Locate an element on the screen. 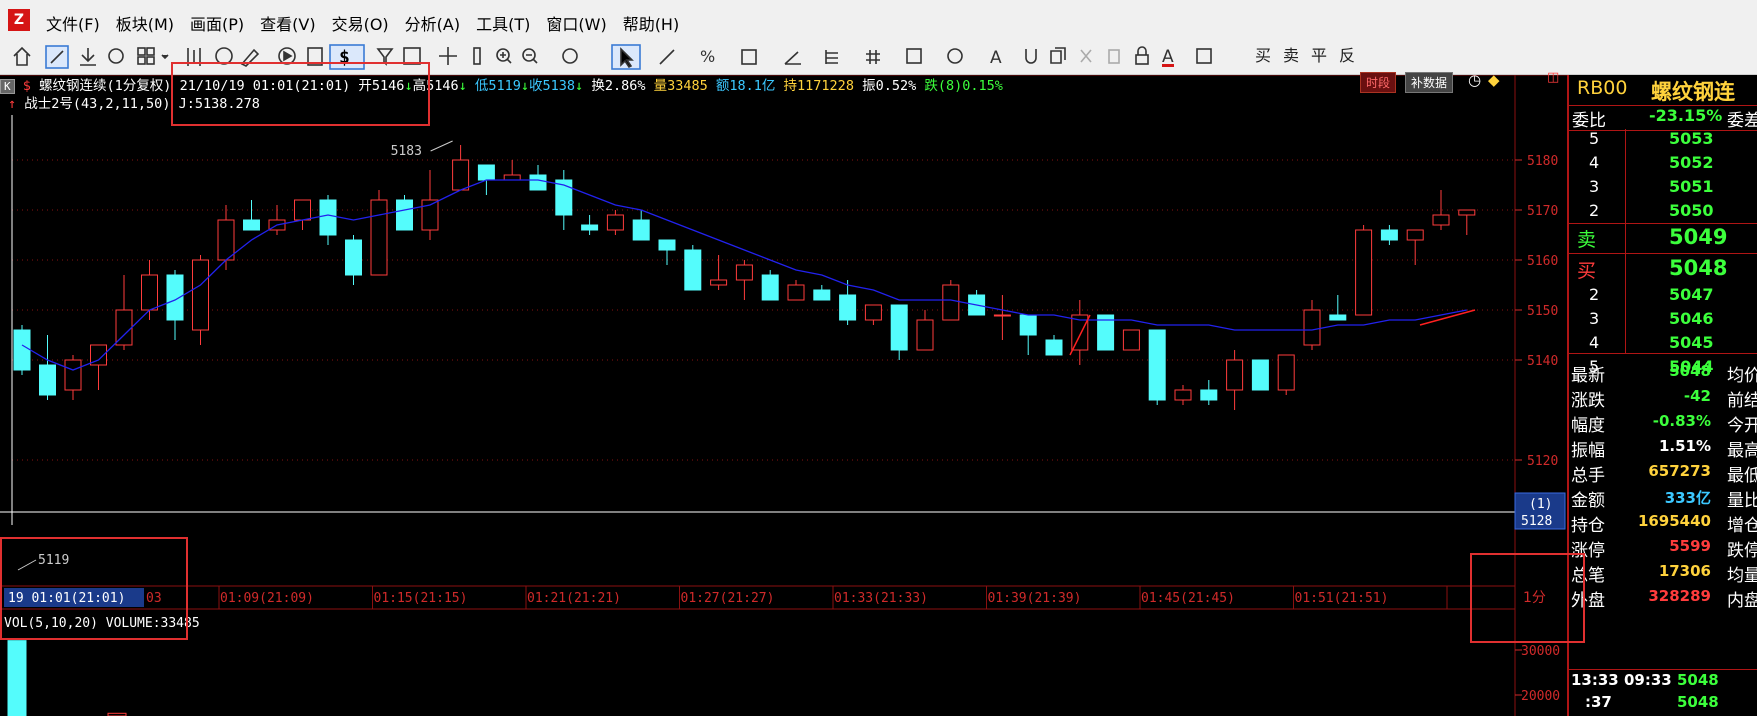  candle-icon is located at coordinates (194, 57).